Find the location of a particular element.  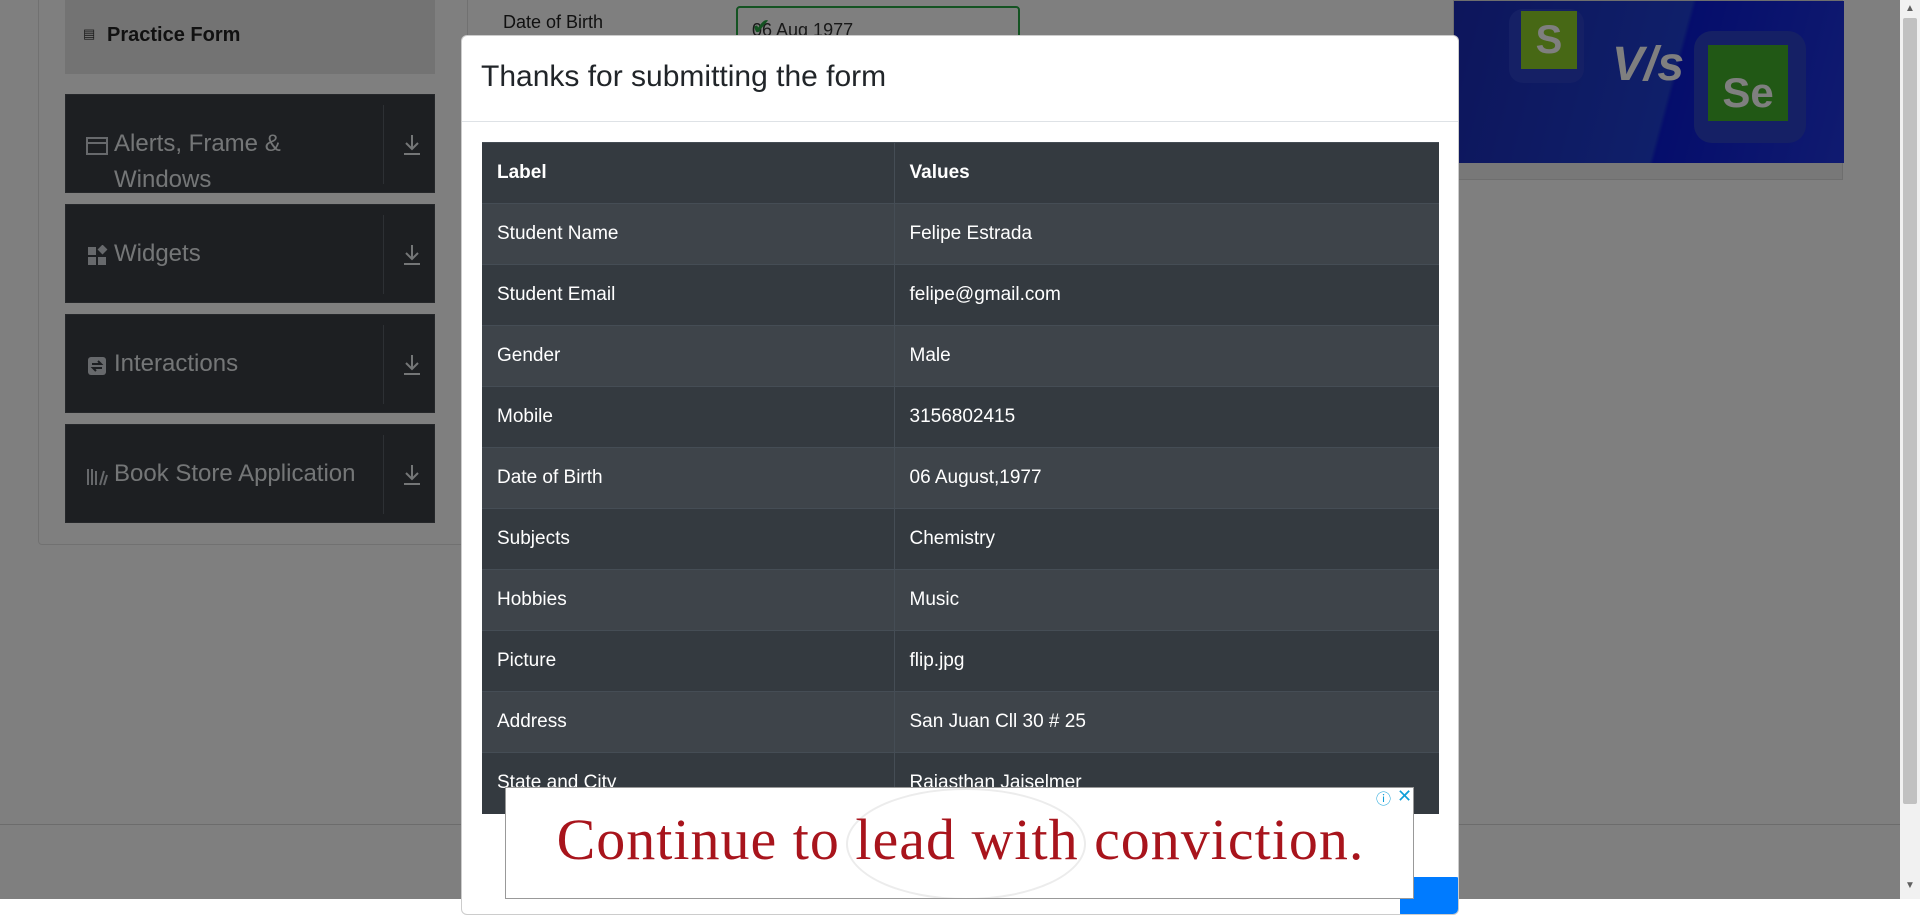

scrollbar-thumb is located at coordinates (1910, 411).